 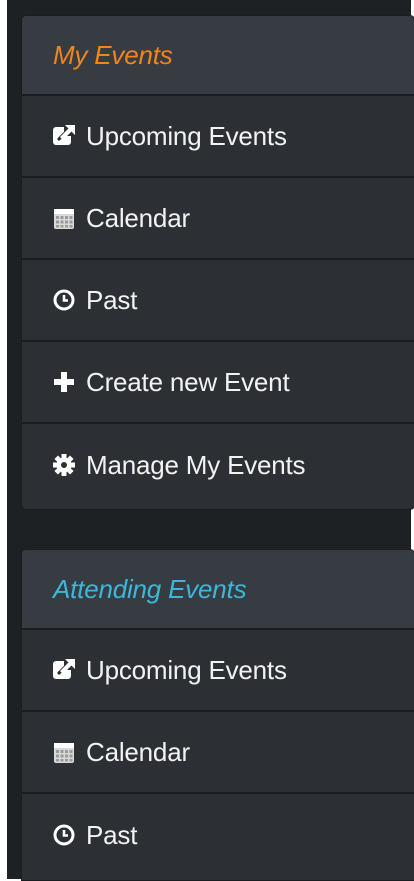 I want to click on attending-calendar-item: Calendar, so click(x=218, y=753).